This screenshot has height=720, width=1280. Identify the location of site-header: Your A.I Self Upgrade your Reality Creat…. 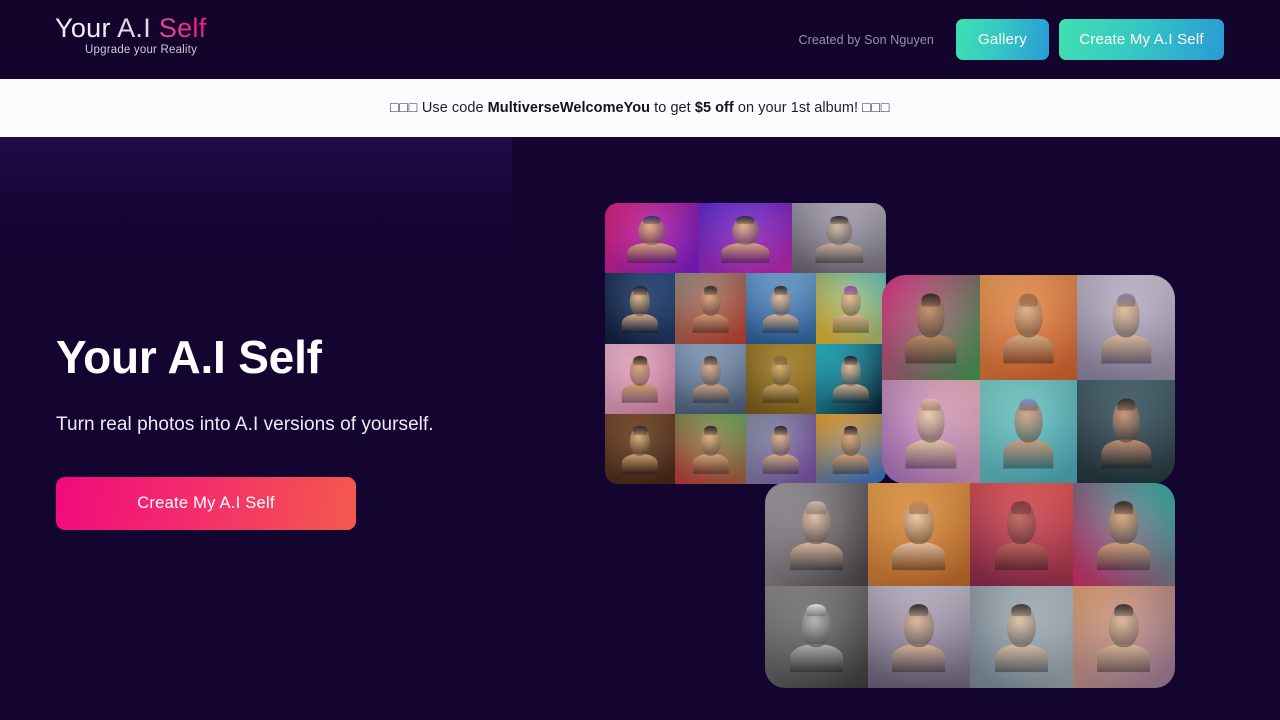
(640, 39).